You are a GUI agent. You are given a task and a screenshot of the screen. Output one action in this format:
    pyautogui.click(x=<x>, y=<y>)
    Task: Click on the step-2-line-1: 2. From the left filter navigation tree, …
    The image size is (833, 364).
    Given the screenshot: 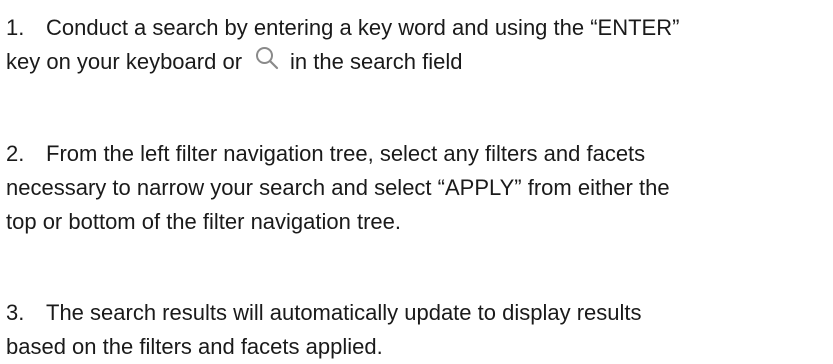 What is the action you would take?
    pyautogui.click(x=338, y=154)
    